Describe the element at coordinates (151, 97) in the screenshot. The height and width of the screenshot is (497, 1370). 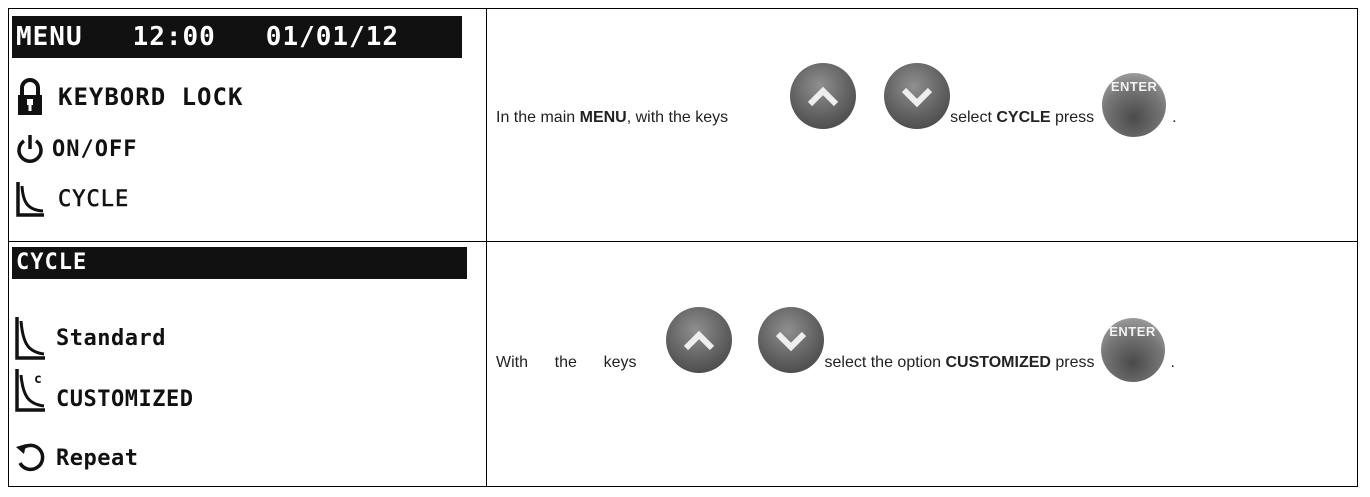
I see `menu-item-label: KEYBORD LOCK` at that location.